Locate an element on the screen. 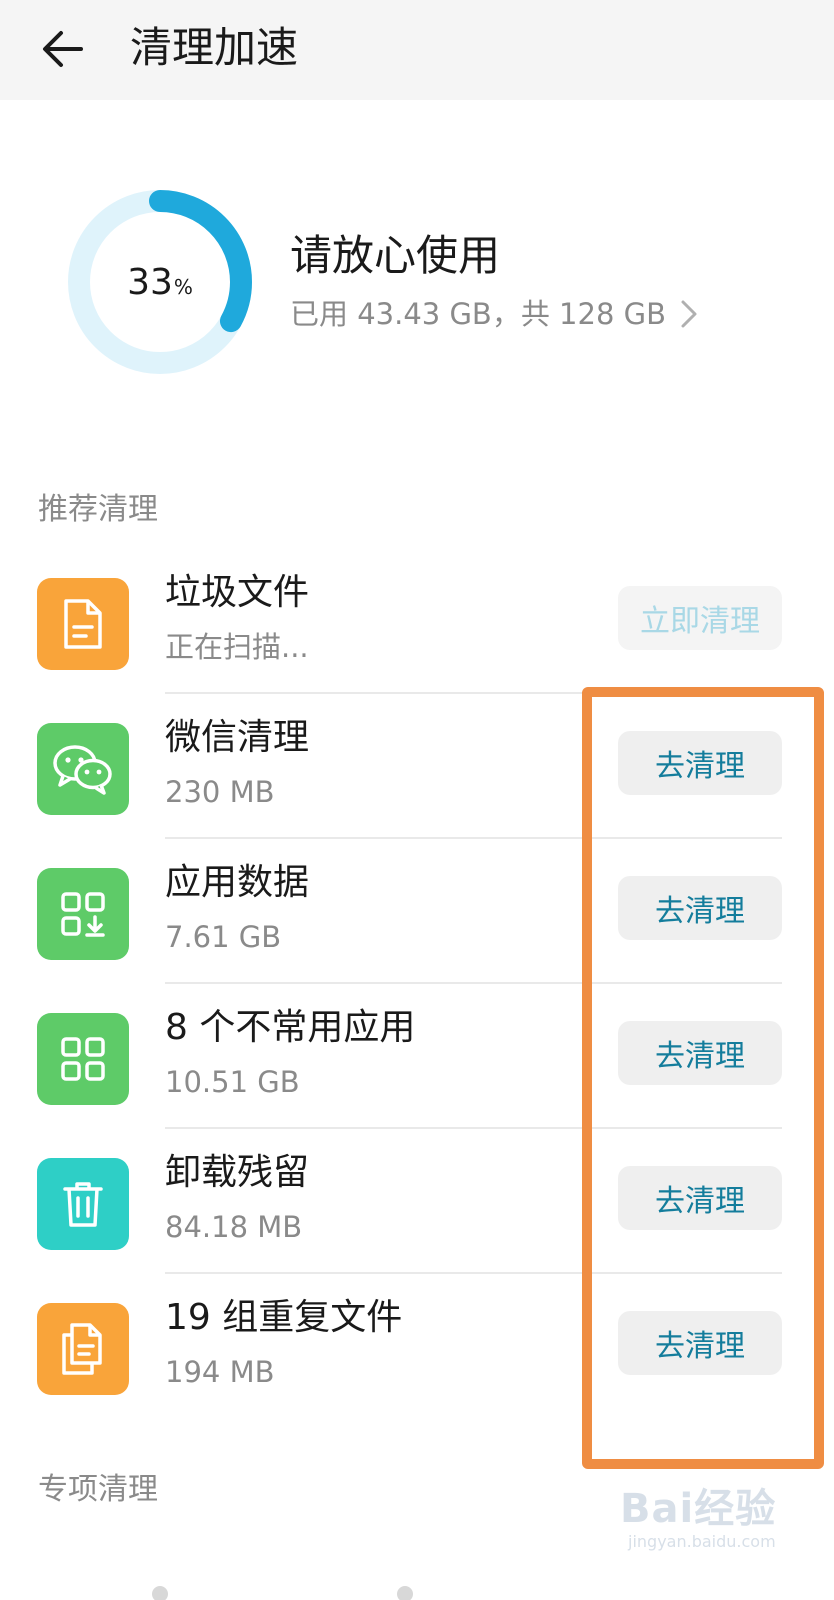 This screenshot has height=1600, width=834. section-title-recommended: 推荐清理 is located at coordinates (98, 509).